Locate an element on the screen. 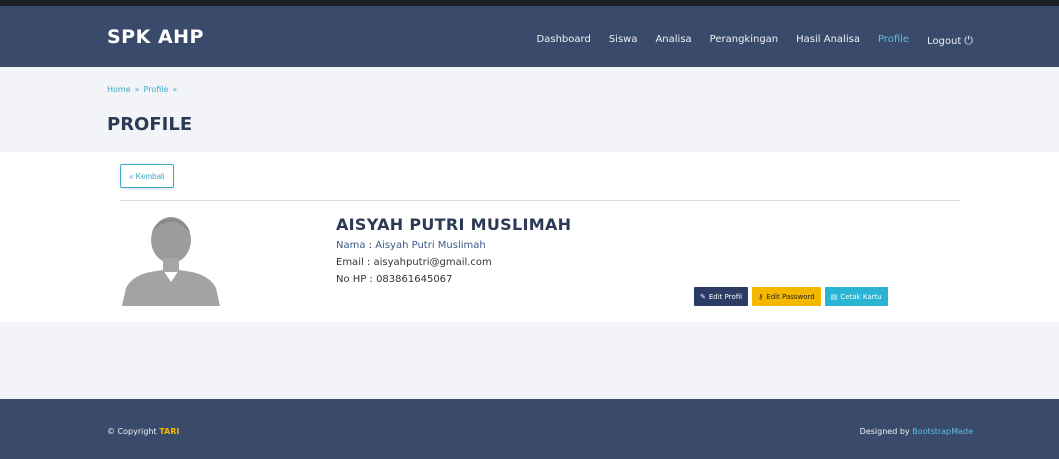 This screenshot has width=1059, height=459. phone-value: 083861645067 is located at coordinates (414, 279).